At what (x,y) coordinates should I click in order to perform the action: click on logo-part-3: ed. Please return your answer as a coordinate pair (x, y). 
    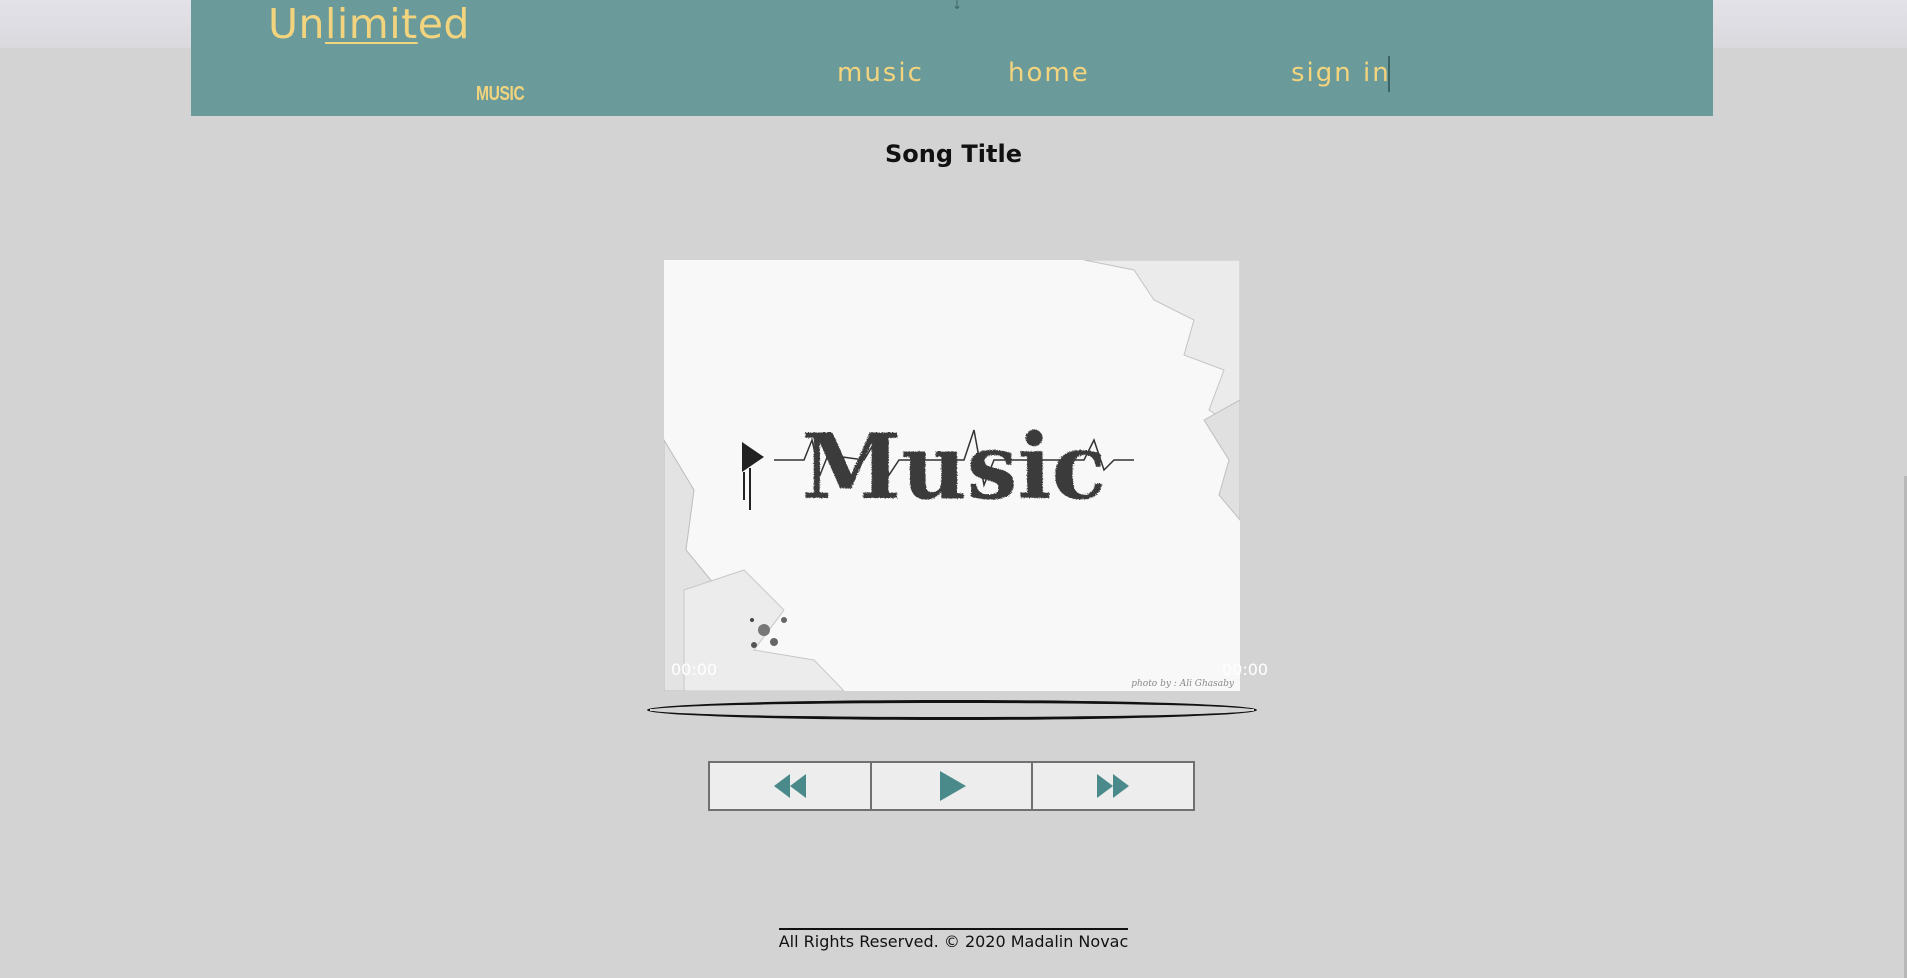
    Looking at the image, I should click on (443, 24).